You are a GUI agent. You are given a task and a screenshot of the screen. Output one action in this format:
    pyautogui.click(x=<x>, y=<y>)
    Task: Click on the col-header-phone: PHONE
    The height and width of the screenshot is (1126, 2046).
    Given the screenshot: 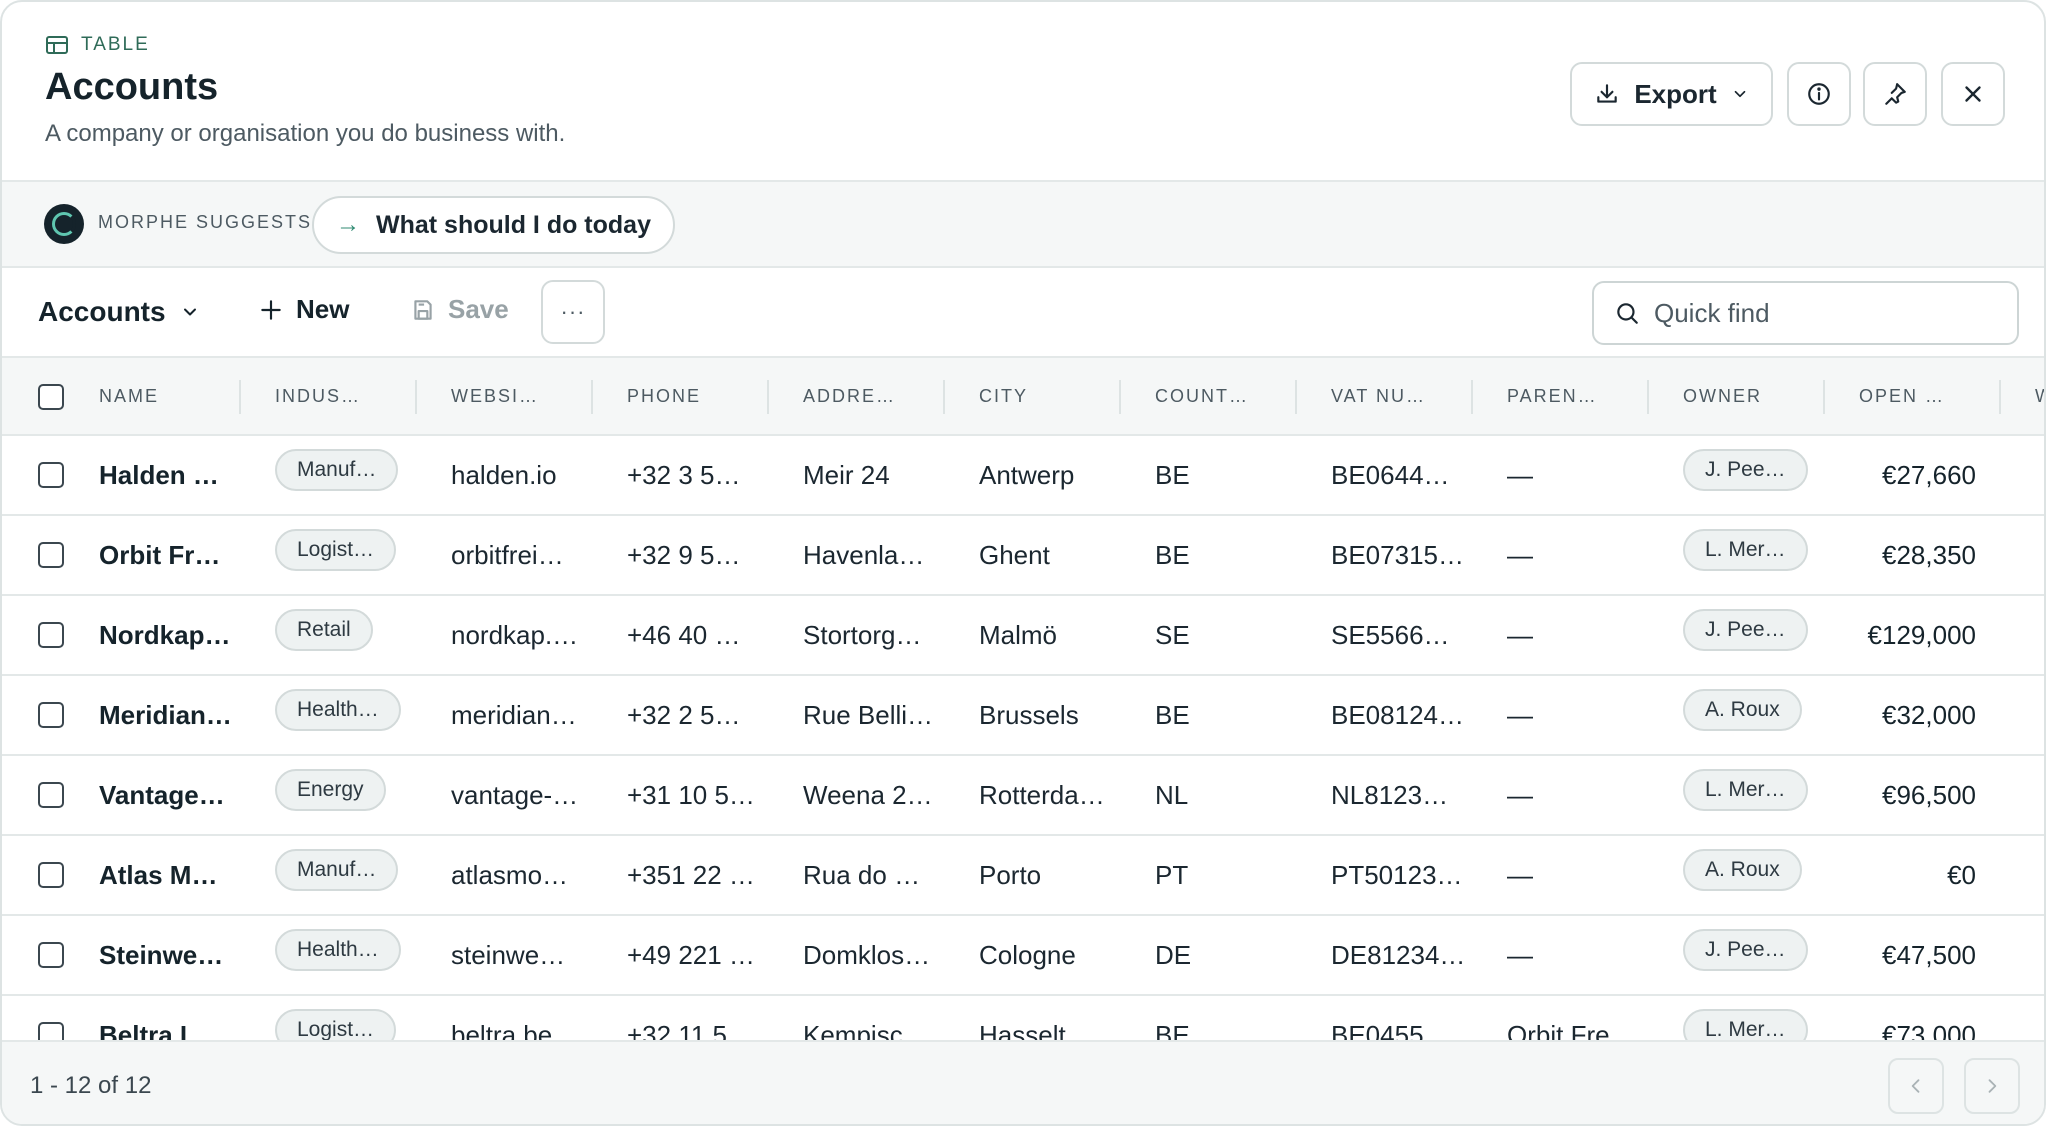 What is the action you would take?
    pyautogui.click(x=664, y=396)
    